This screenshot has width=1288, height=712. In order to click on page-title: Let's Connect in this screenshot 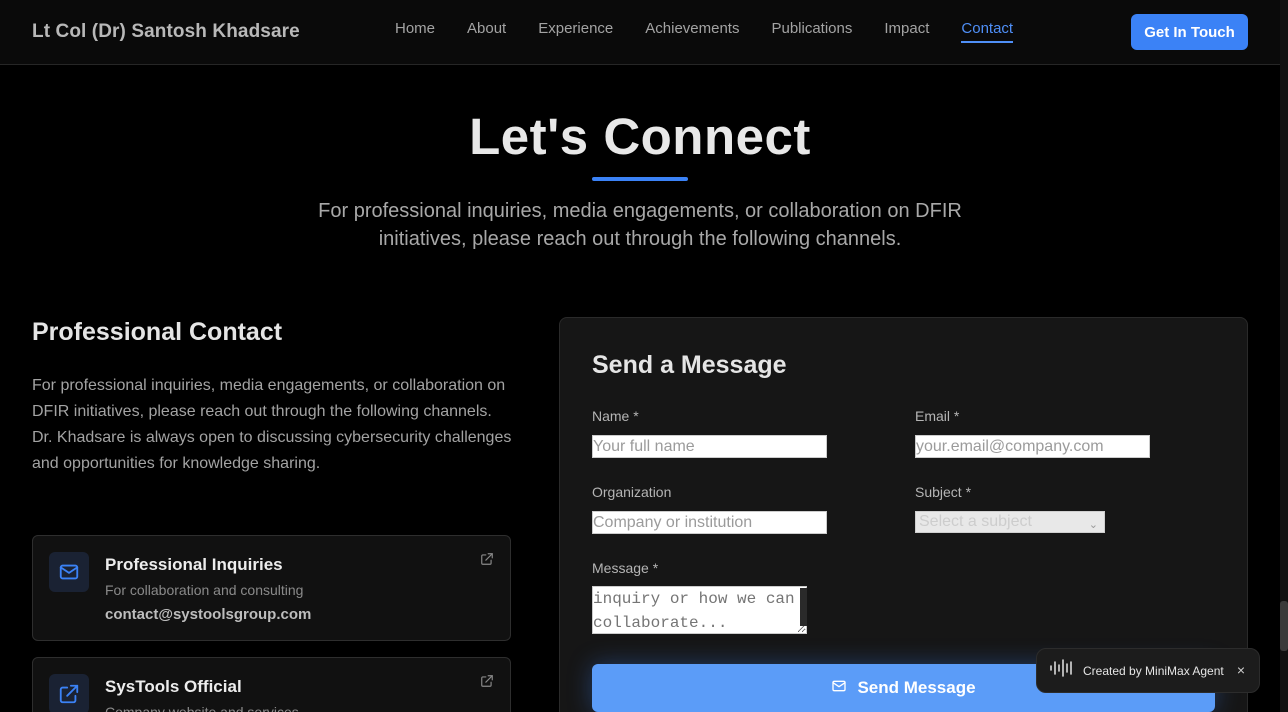, I will do `click(640, 136)`.